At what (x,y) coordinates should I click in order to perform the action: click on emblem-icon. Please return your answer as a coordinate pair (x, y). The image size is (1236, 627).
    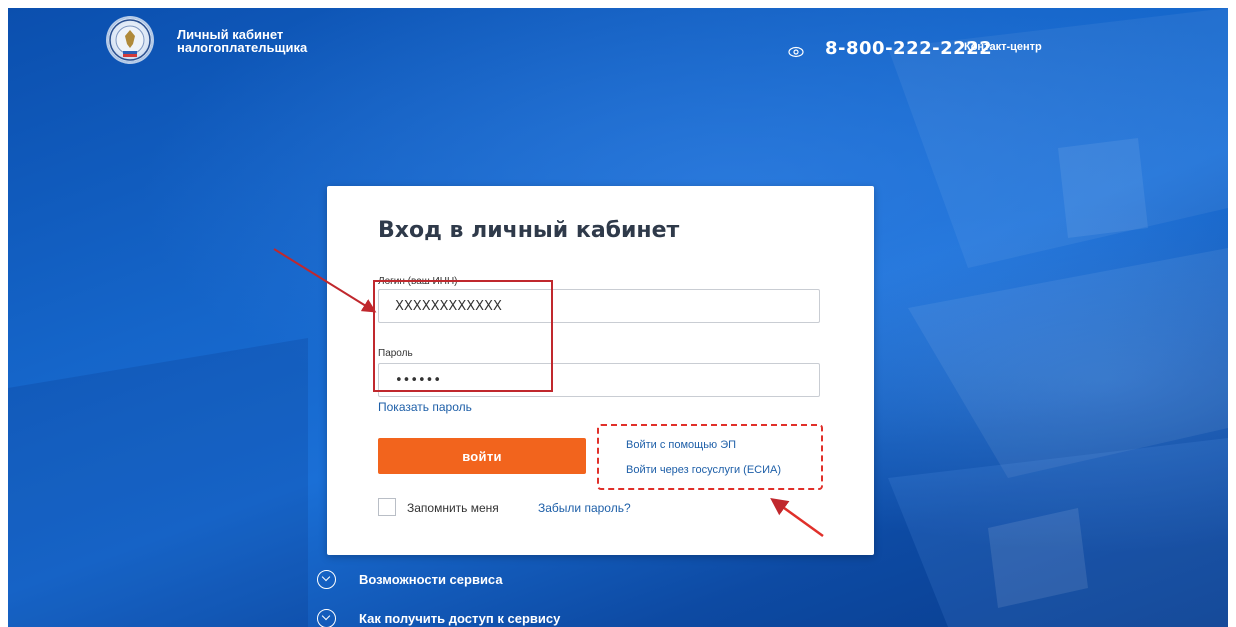
    Looking at the image, I should click on (130, 40).